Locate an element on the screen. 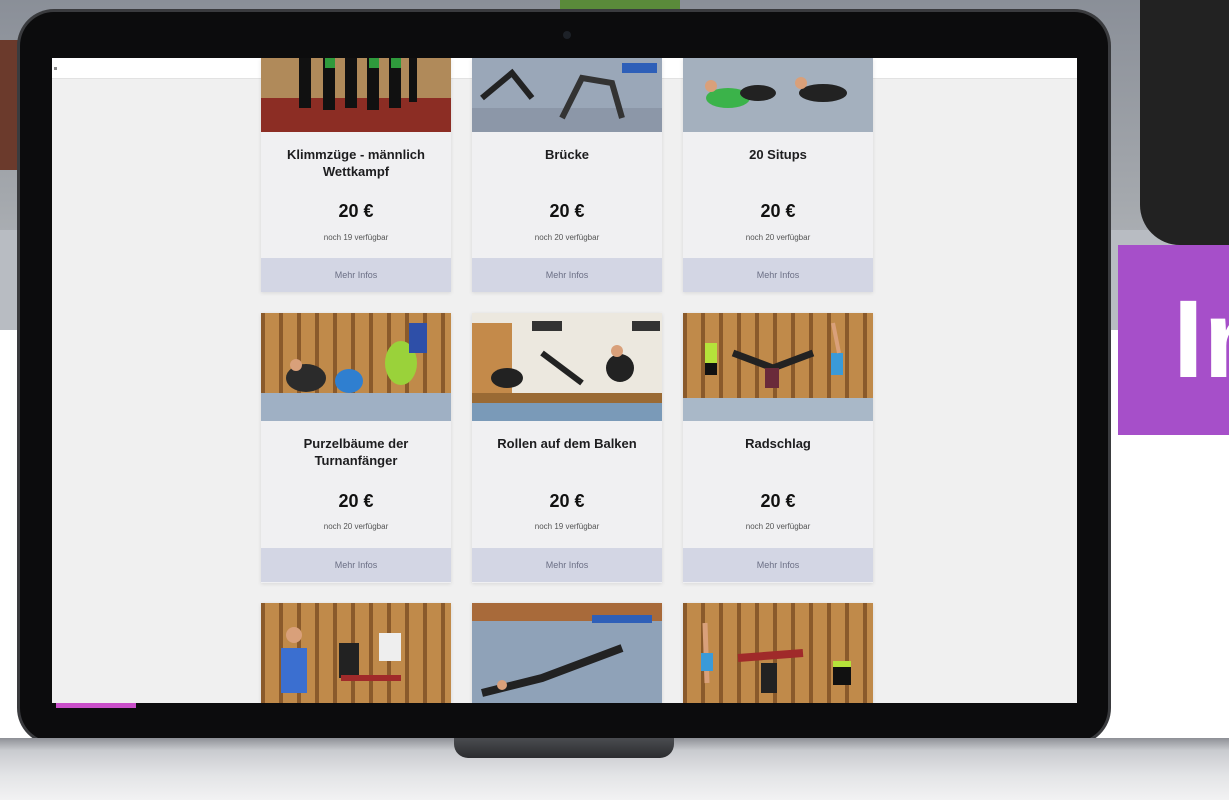 This screenshot has width=1229, height=800. purple-banner: In is located at coordinates (1173, 340).